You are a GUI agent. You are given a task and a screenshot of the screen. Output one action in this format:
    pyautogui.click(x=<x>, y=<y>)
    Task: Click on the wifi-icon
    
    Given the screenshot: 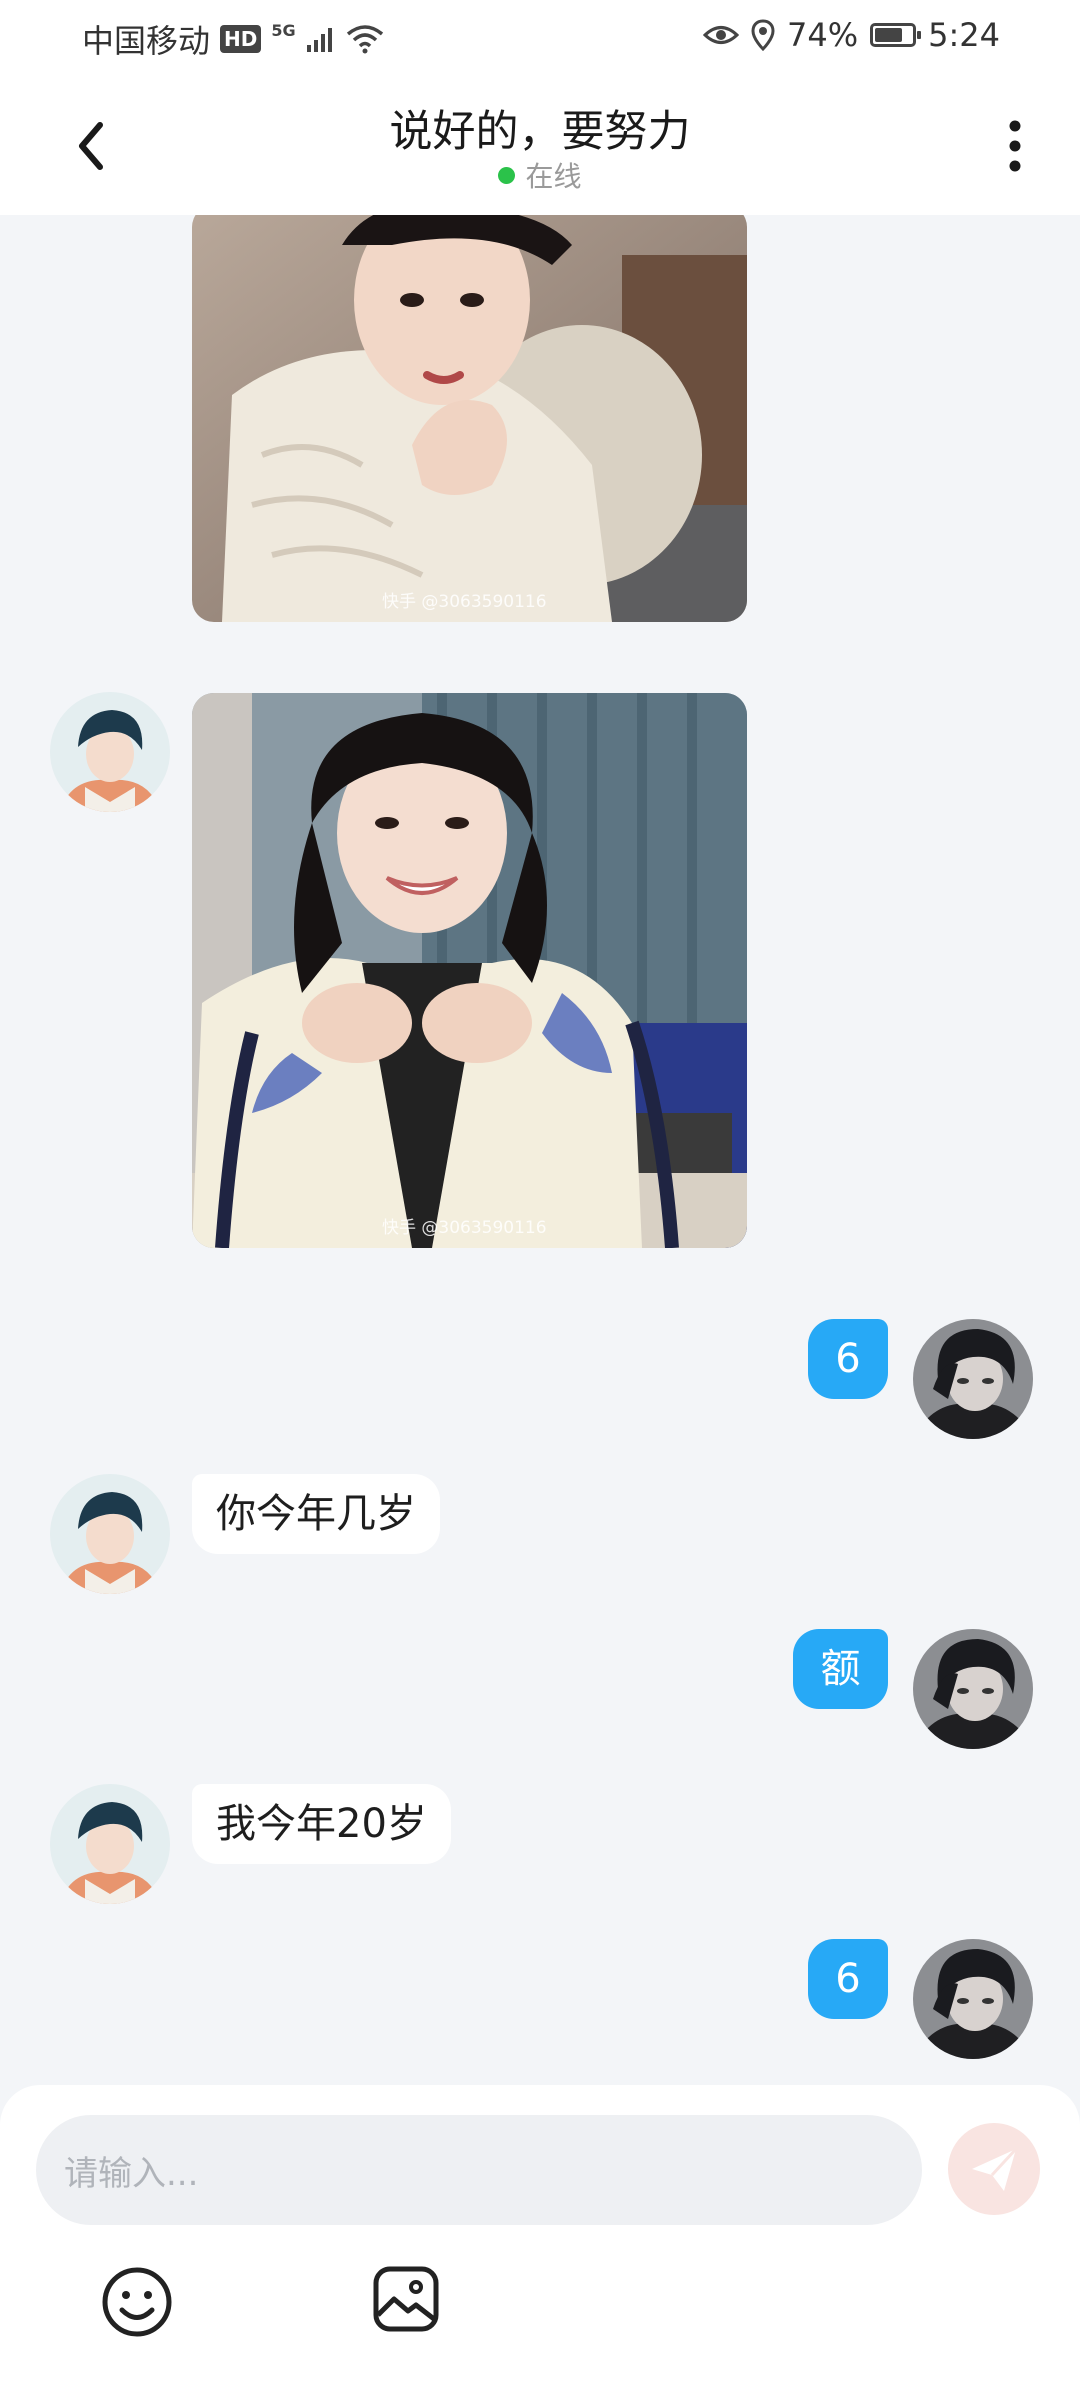 What is the action you would take?
    pyautogui.click(x=364, y=39)
    